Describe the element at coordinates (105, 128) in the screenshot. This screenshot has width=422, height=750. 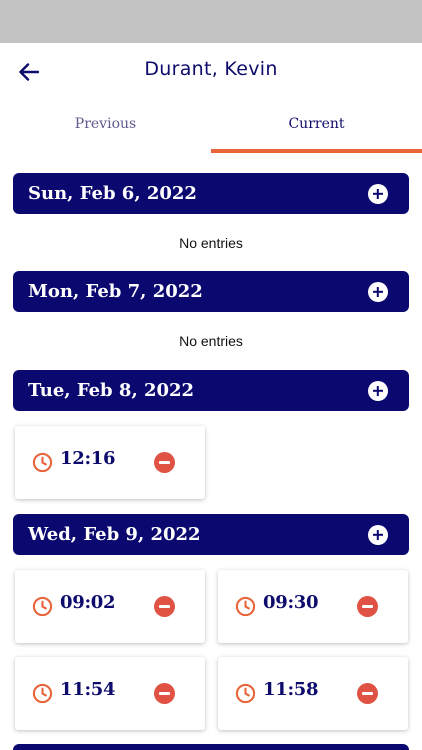
I see `tab-previous: Previous` at that location.